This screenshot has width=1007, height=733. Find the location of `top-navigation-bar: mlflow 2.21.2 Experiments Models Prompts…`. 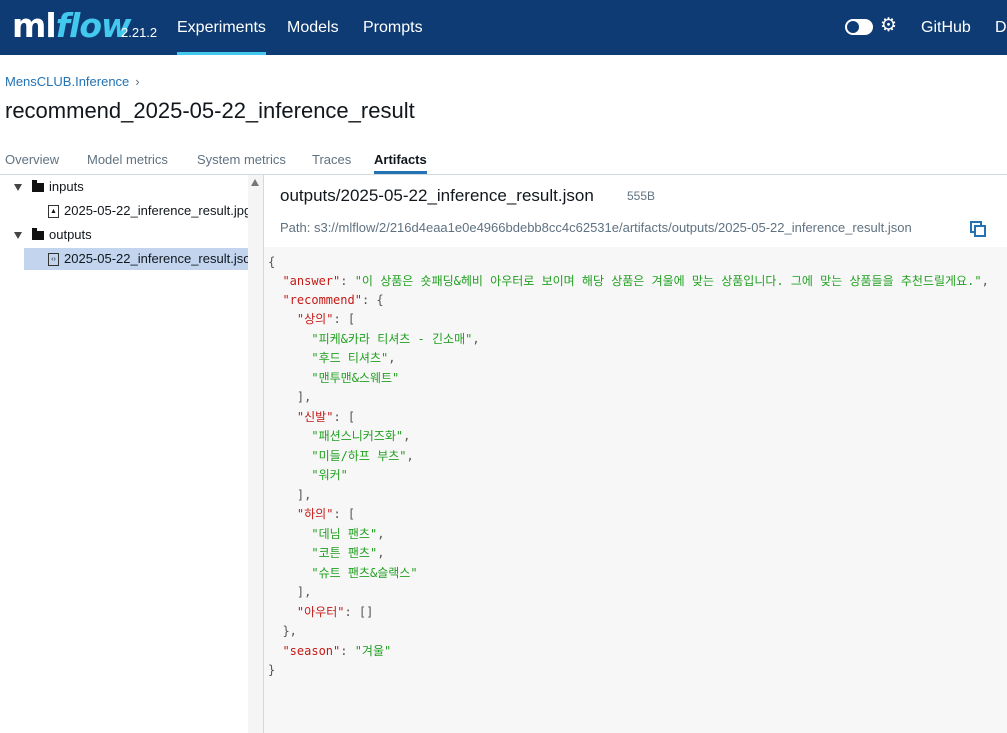

top-navigation-bar: mlflow 2.21.2 Experiments Models Prompts… is located at coordinates (503, 27).